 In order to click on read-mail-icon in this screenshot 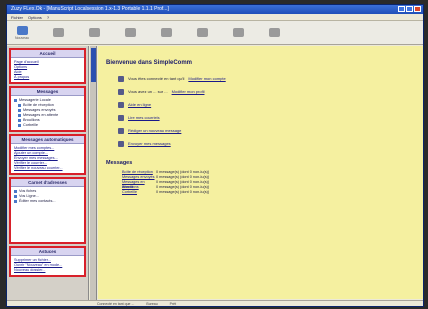, I will do `click(121, 117)`.